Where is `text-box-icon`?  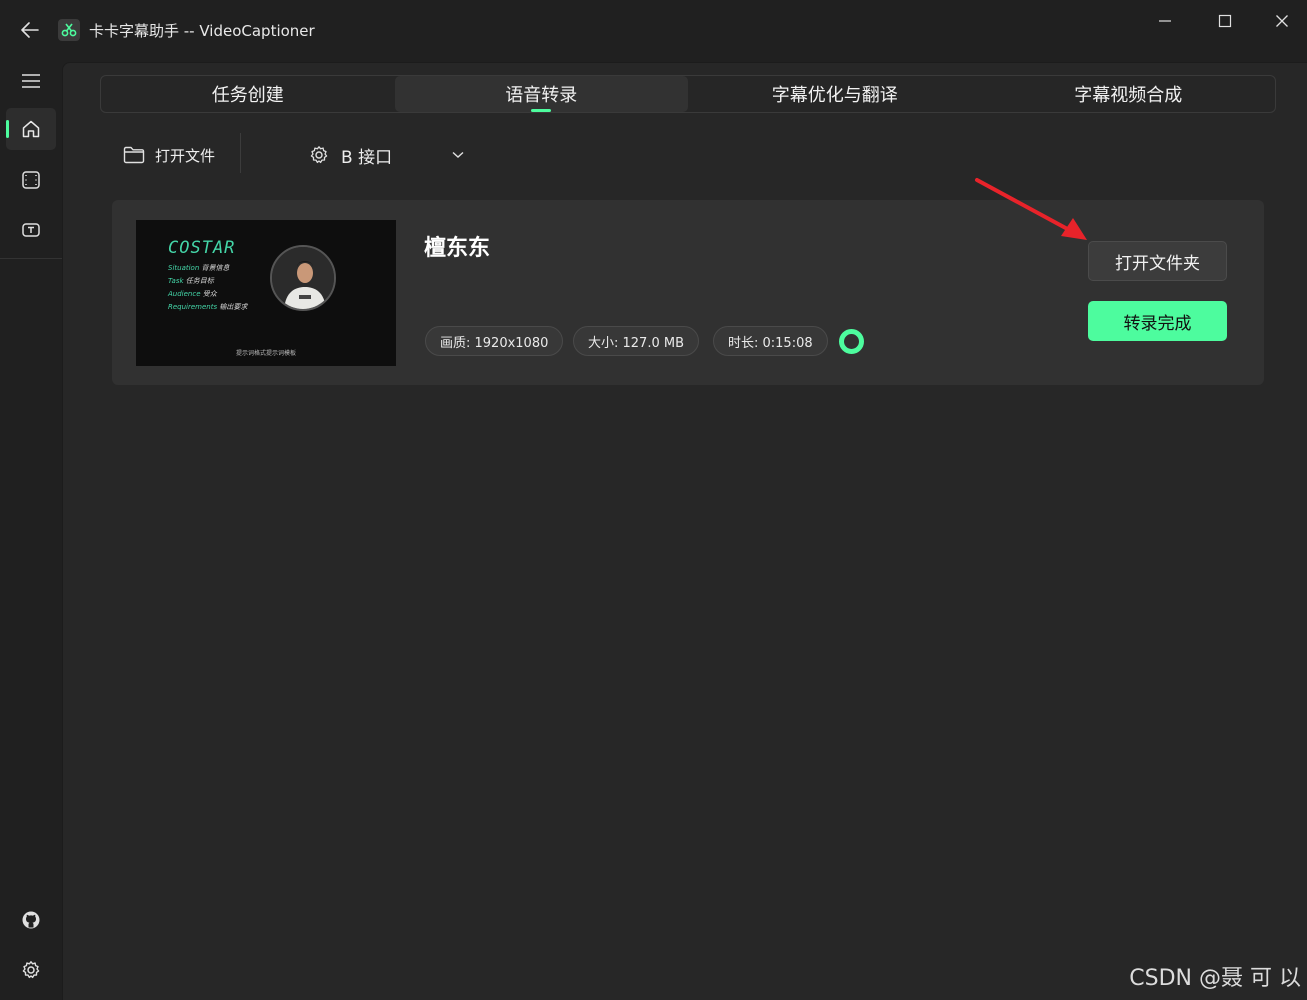
text-box-icon is located at coordinates (31, 230).